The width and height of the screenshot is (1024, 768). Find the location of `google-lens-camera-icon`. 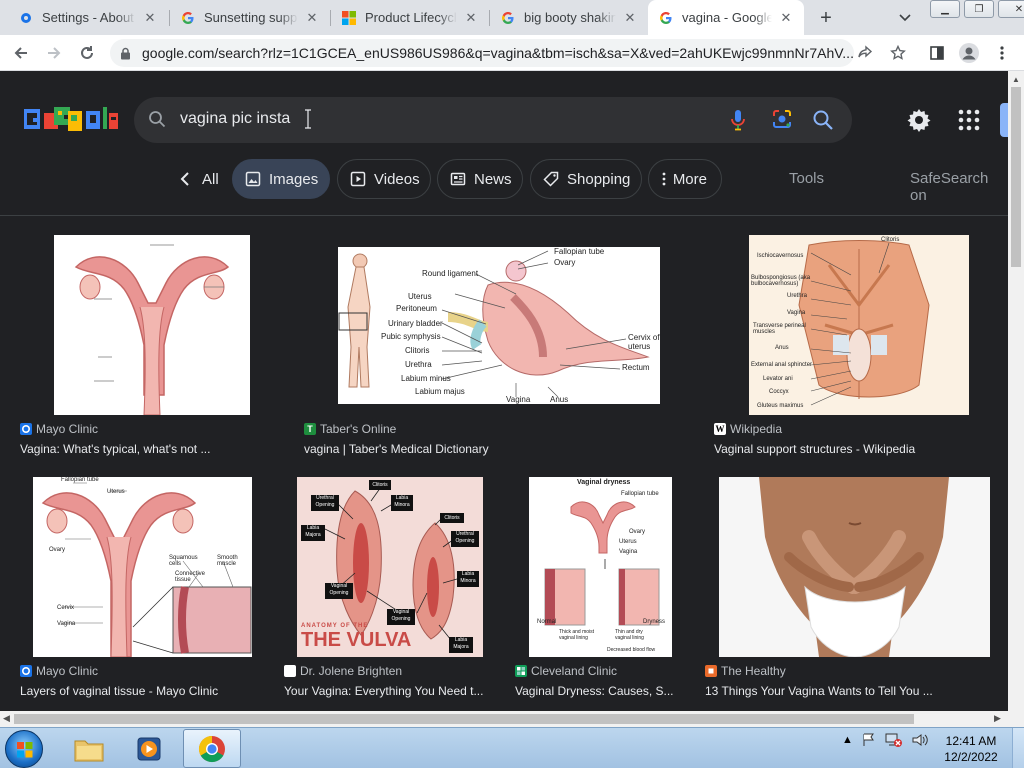

google-lens-camera-icon is located at coordinates (782, 119).